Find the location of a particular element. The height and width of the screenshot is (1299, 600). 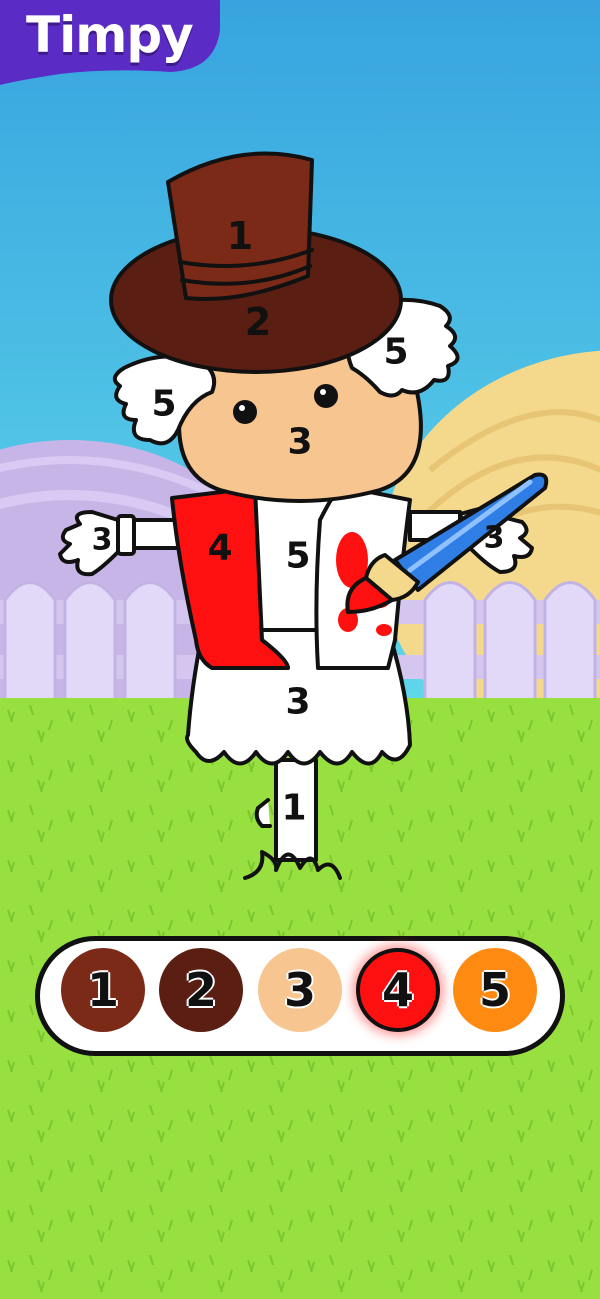

color-swatch-5: 5 is located at coordinates (495, 990).